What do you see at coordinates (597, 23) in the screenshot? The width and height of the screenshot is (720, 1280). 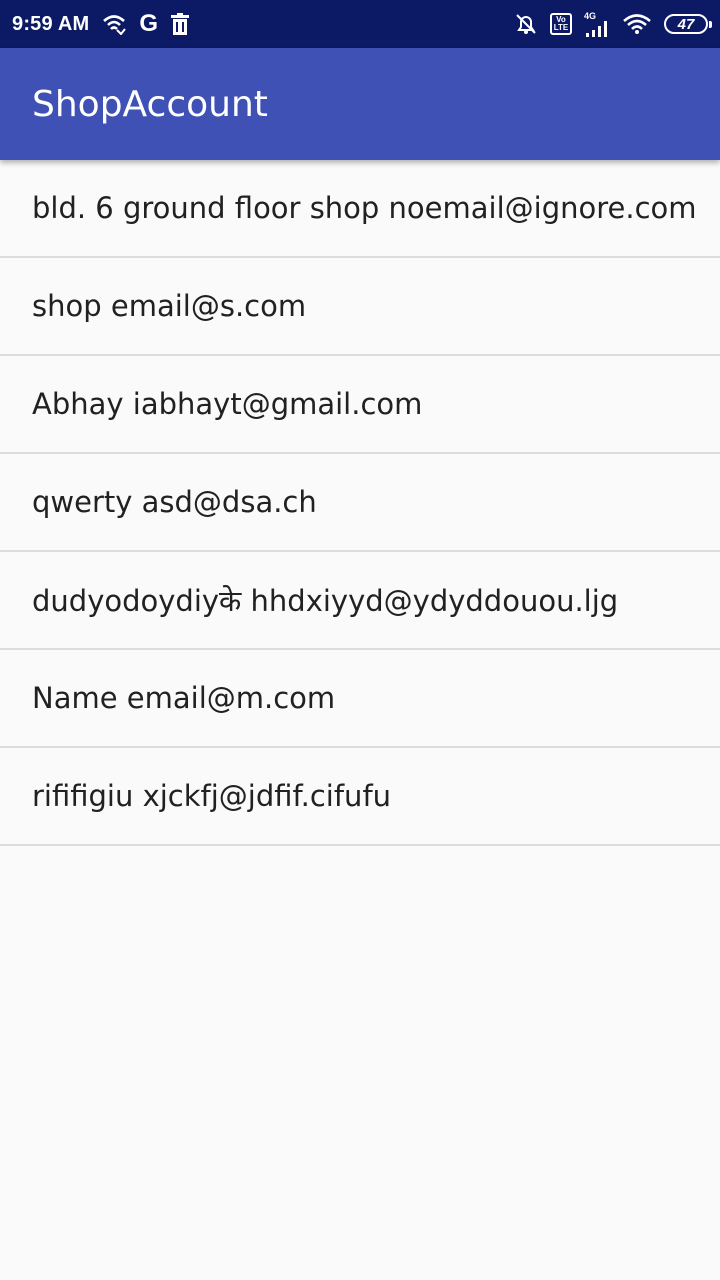 I see `signal-icon: 4G` at bounding box center [597, 23].